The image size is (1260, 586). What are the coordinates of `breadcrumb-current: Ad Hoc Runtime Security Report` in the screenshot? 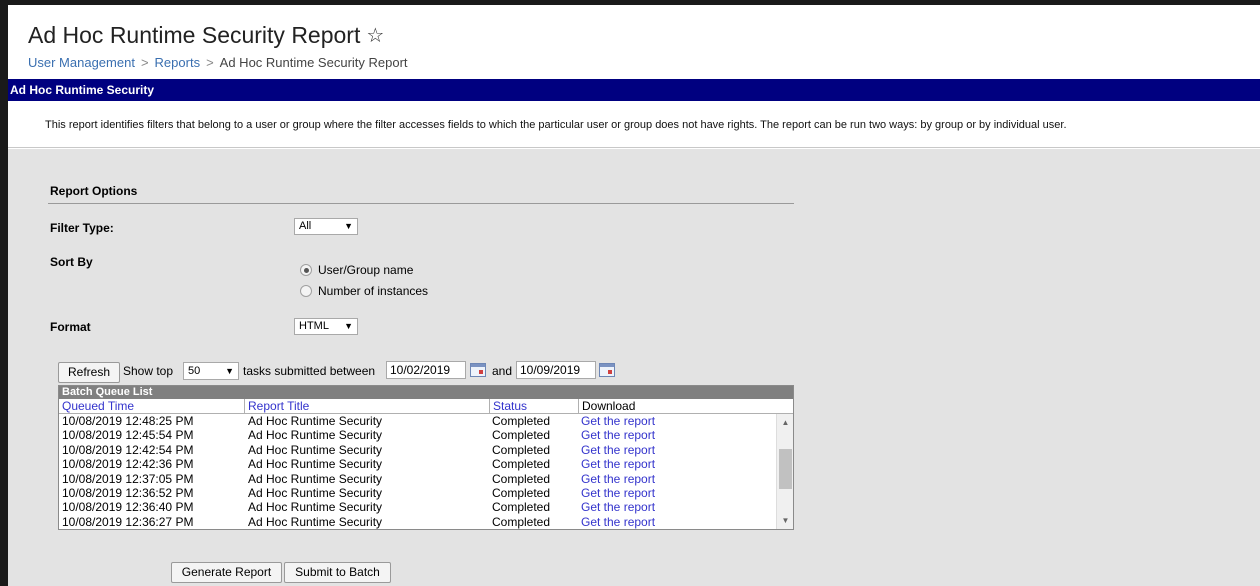 It's located at (313, 62).